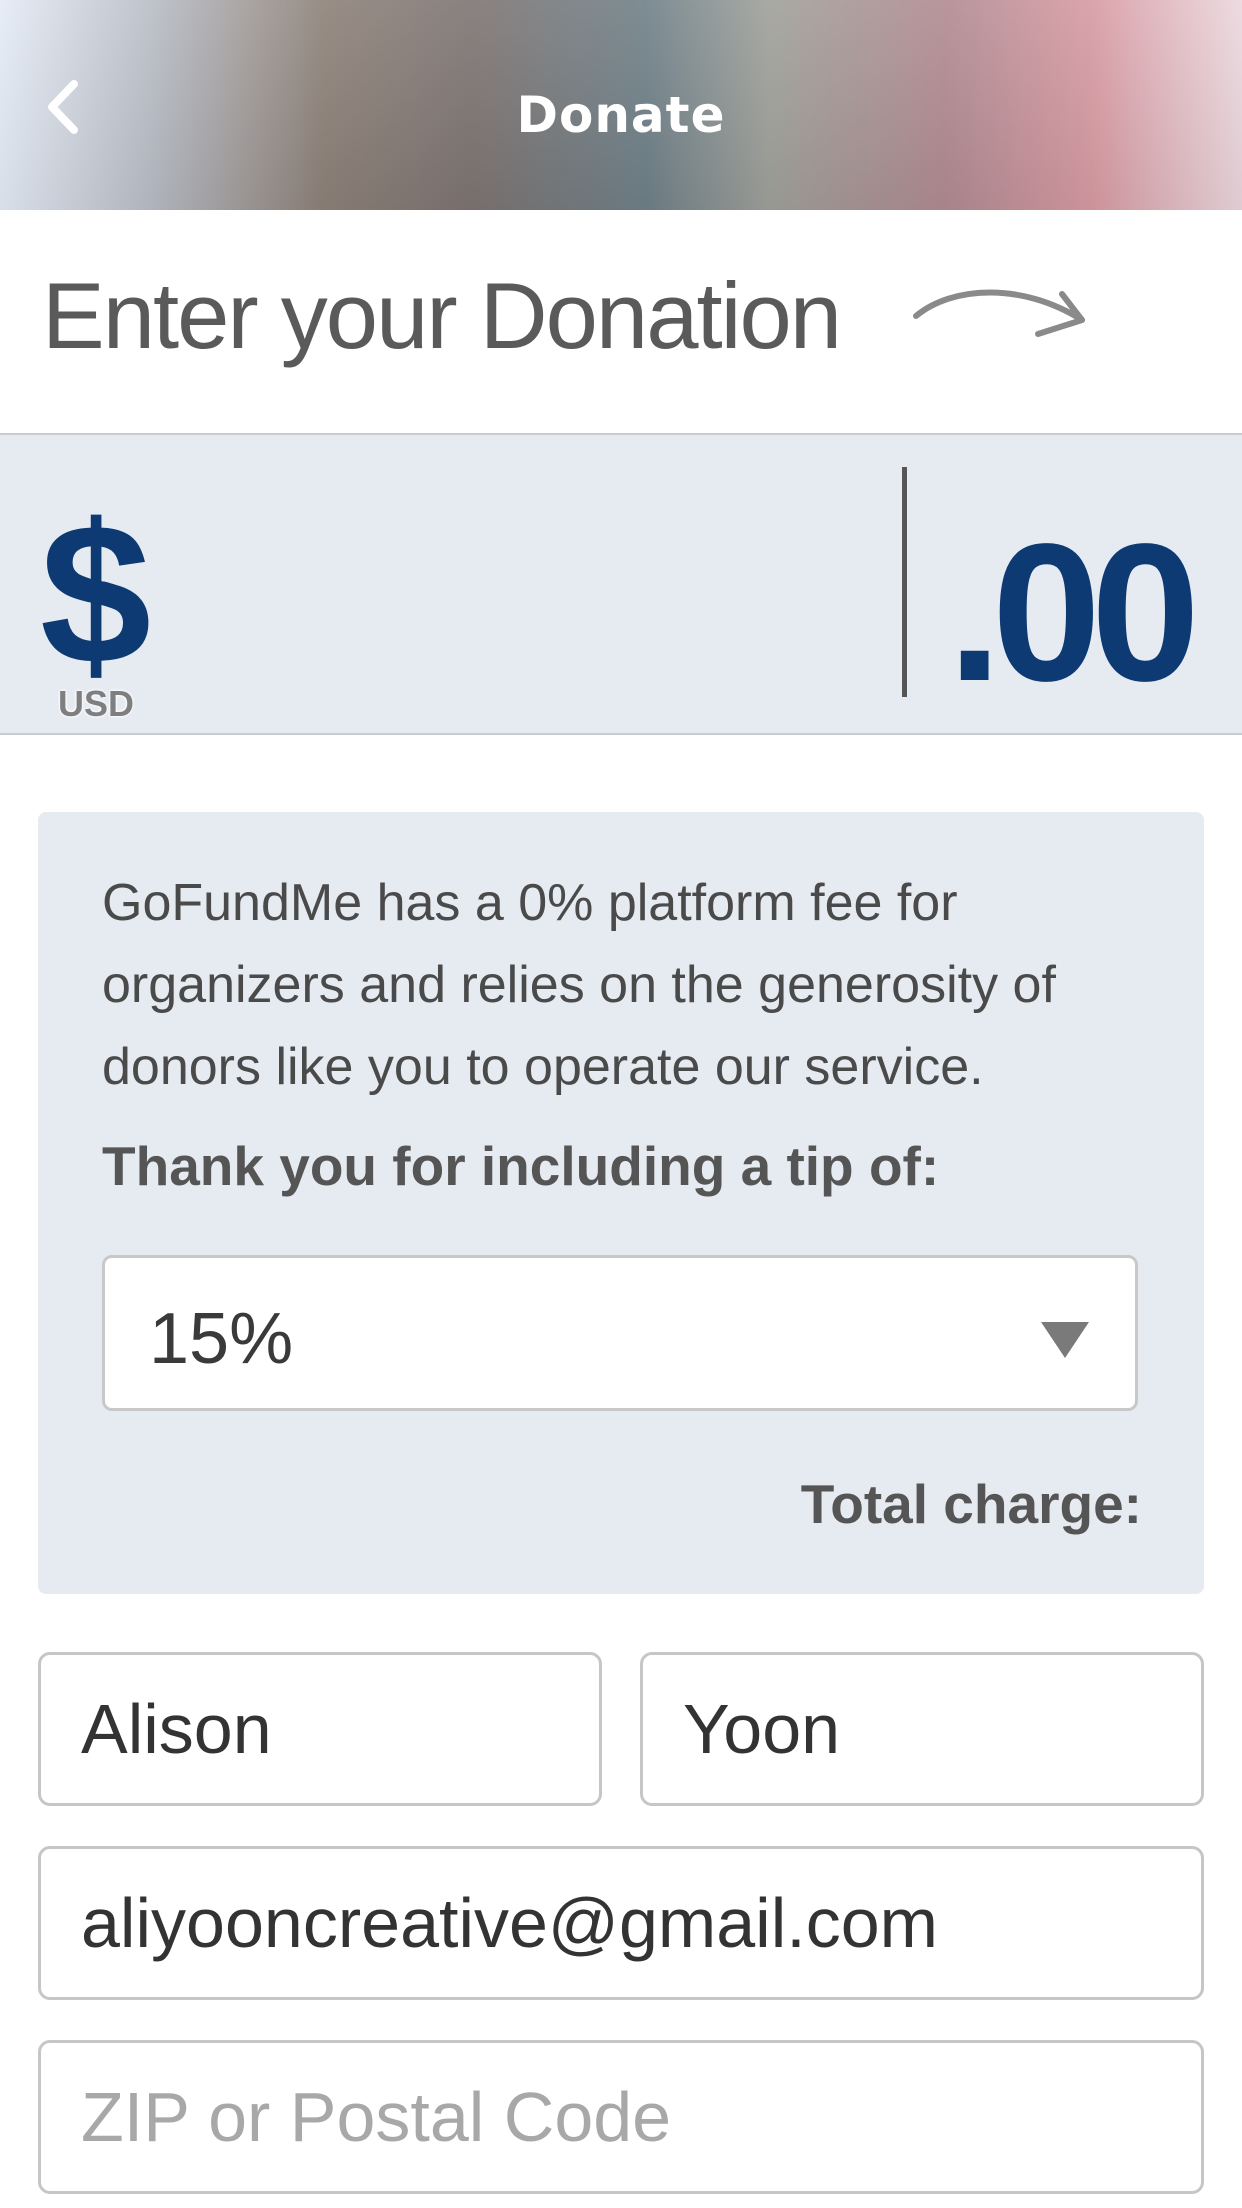 The image size is (1242, 2208). What do you see at coordinates (620, 1333) in the screenshot?
I see `tip-percentage-select: 15%` at bounding box center [620, 1333].